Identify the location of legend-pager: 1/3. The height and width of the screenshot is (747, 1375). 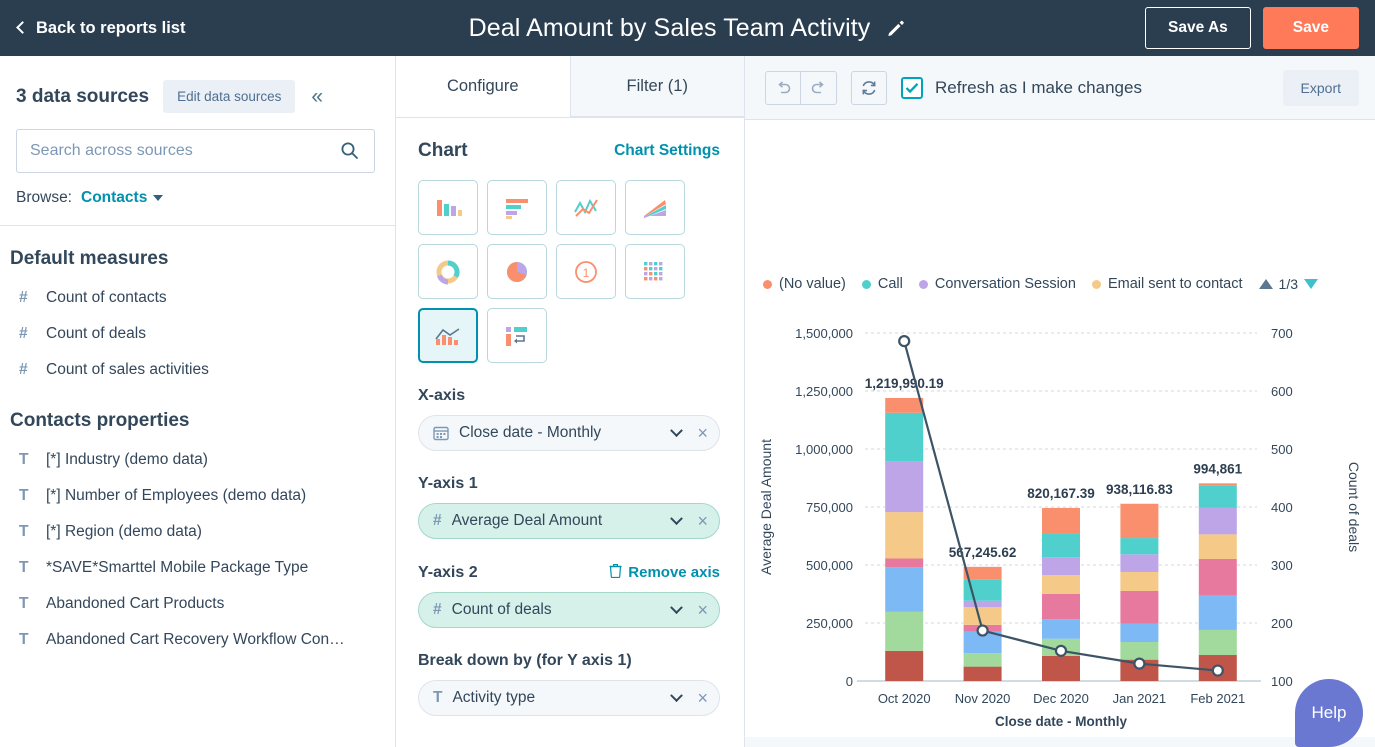
(1288, 284).